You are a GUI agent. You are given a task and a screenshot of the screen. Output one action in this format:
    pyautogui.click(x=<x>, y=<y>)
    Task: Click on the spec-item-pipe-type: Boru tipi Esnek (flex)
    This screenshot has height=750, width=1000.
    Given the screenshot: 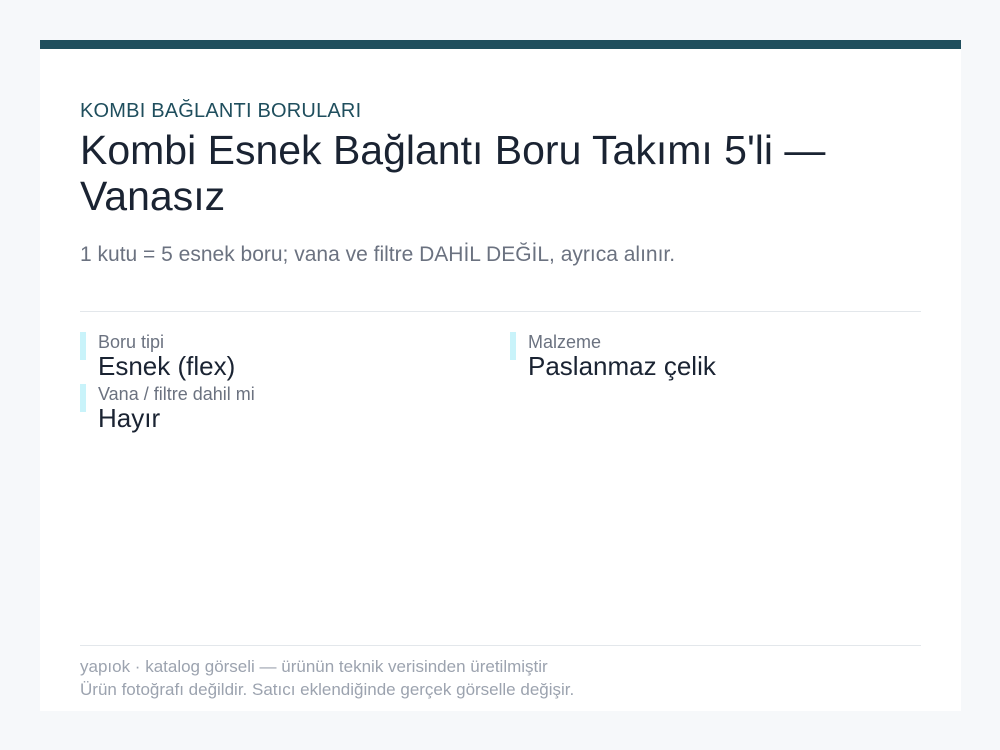 What is the action you would take?
    pyautogui.click(x=280, y=358)
    